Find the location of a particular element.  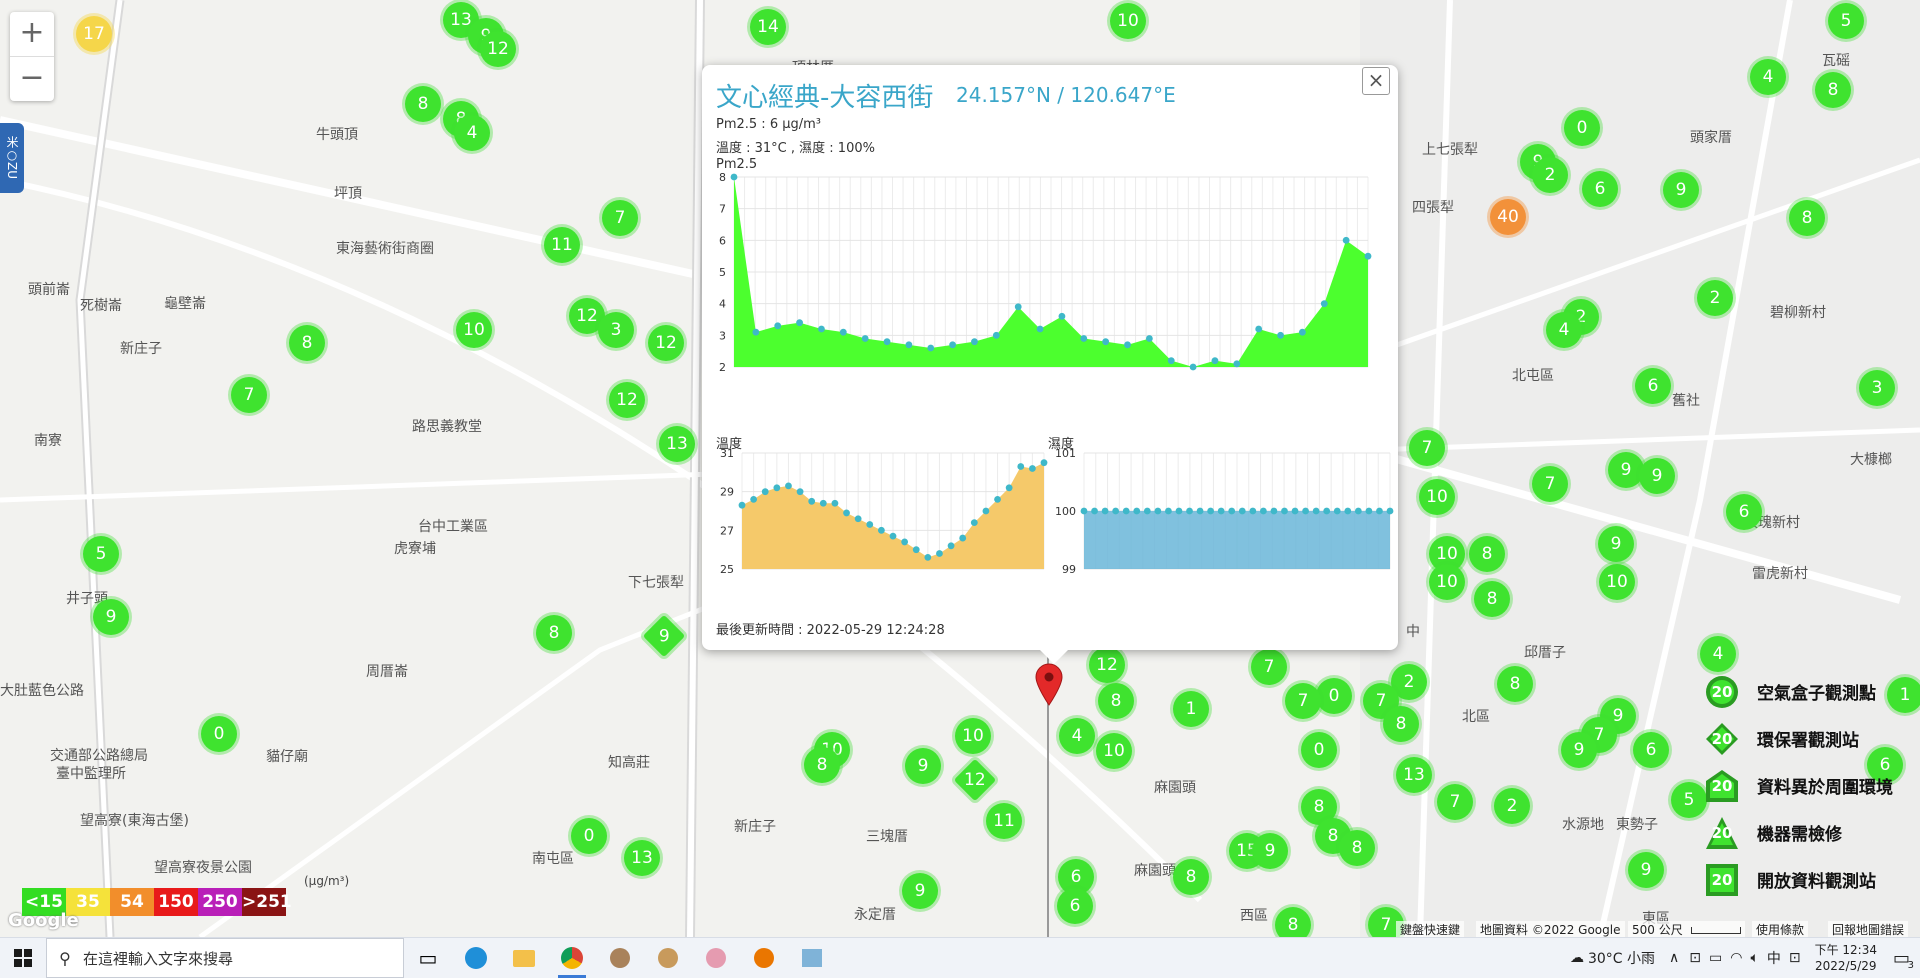

file-explorer-icon is located at coordinates (524, 958).